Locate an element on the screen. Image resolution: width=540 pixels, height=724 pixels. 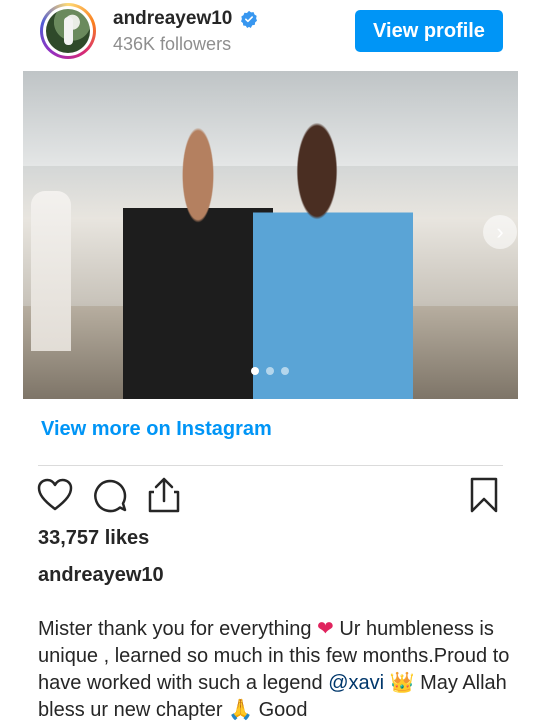
avatar is located at coordinates (68, 31).